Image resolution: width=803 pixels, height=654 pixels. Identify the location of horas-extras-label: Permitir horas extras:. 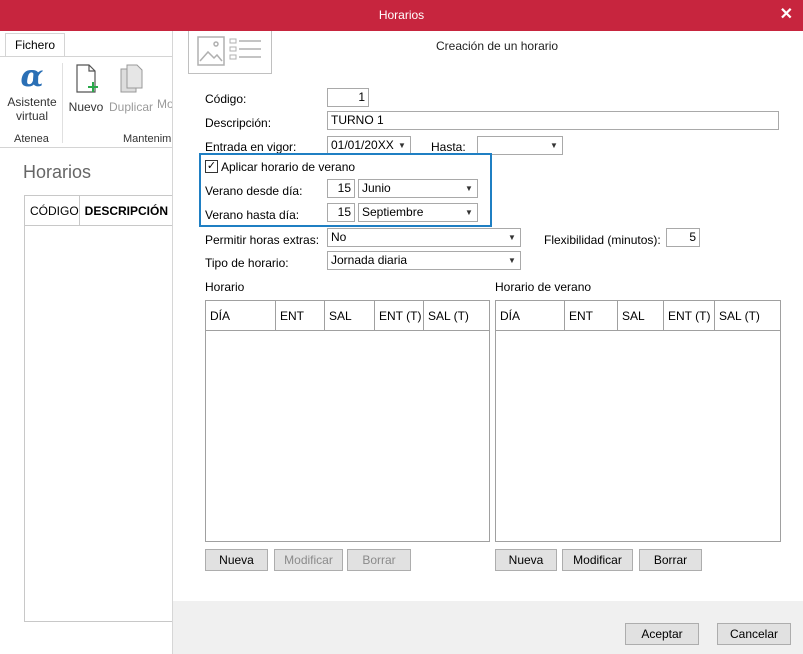
(262, 240).